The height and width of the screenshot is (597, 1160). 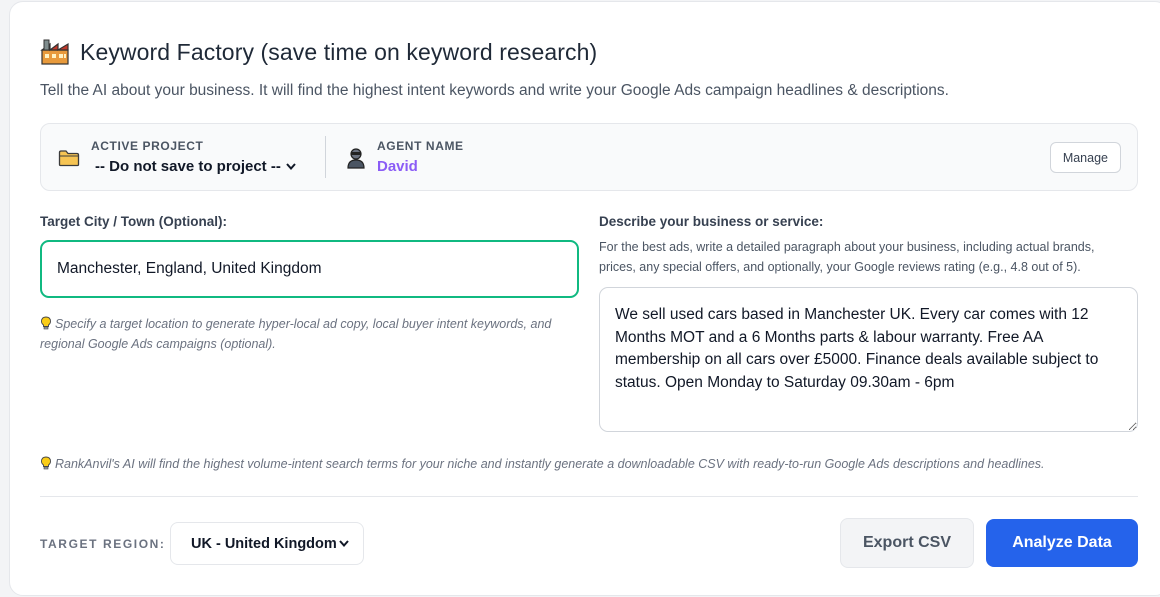 What do you see at coordinates (356, 158) in the screenshot?
I see `user-icon` at bounding box center [356, 158].